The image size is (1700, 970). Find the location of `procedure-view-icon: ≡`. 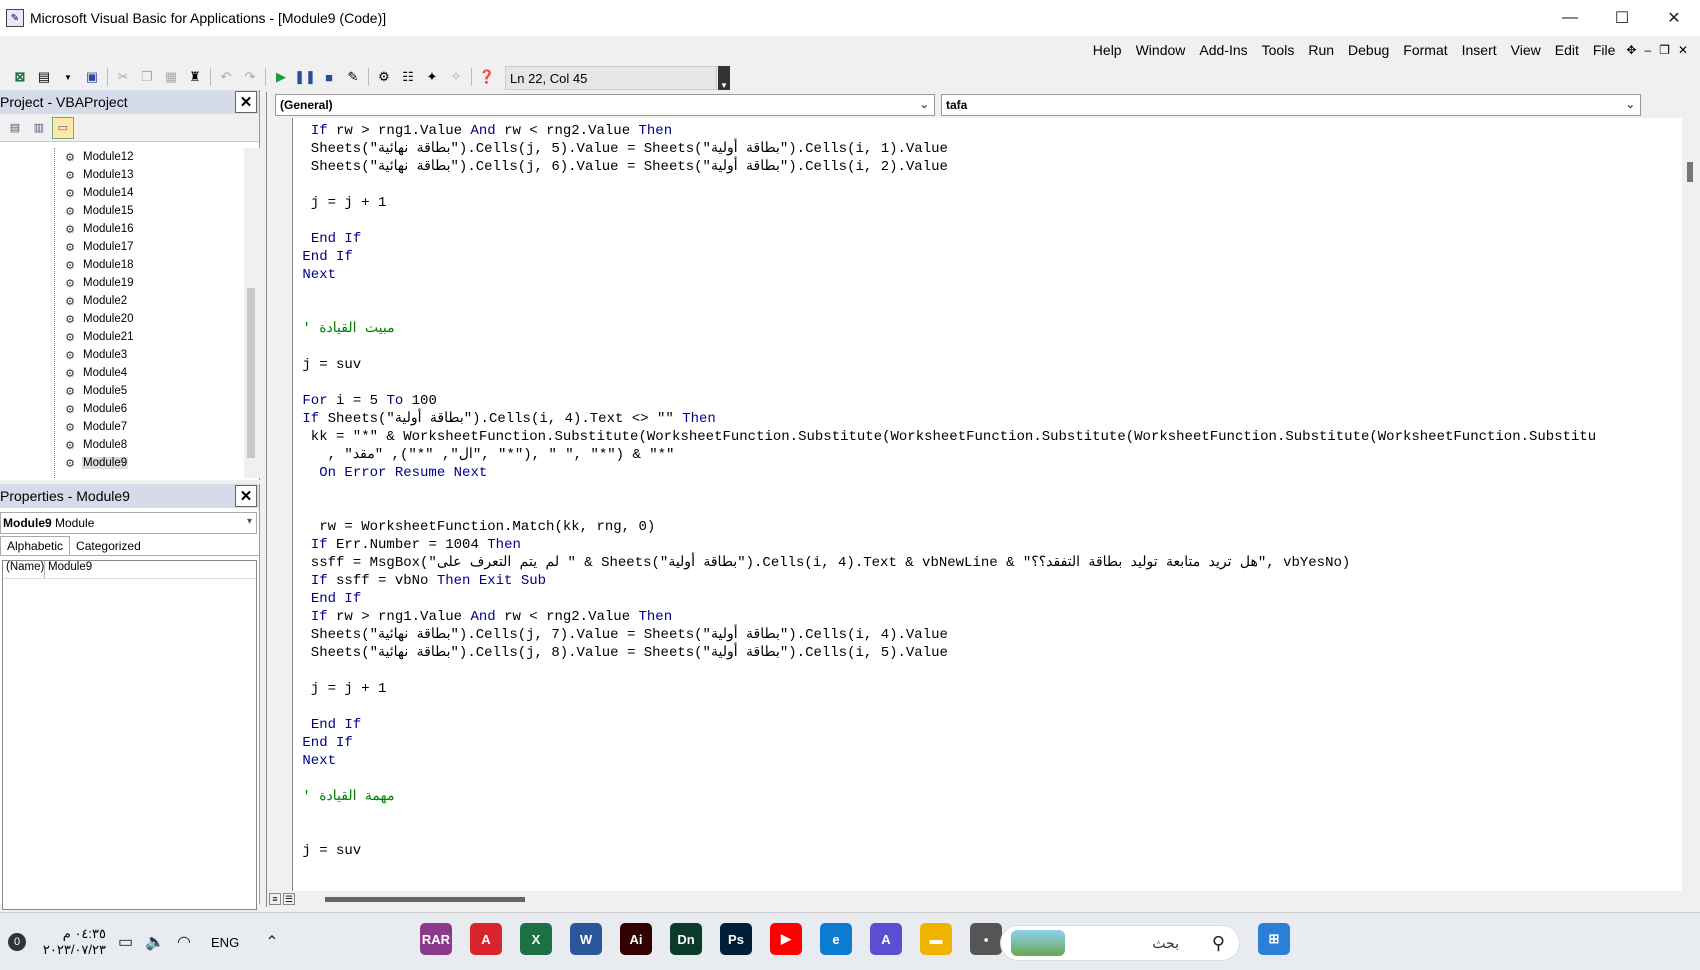

procedure-view-icon: ≡ is located at coordinates (275, 899).